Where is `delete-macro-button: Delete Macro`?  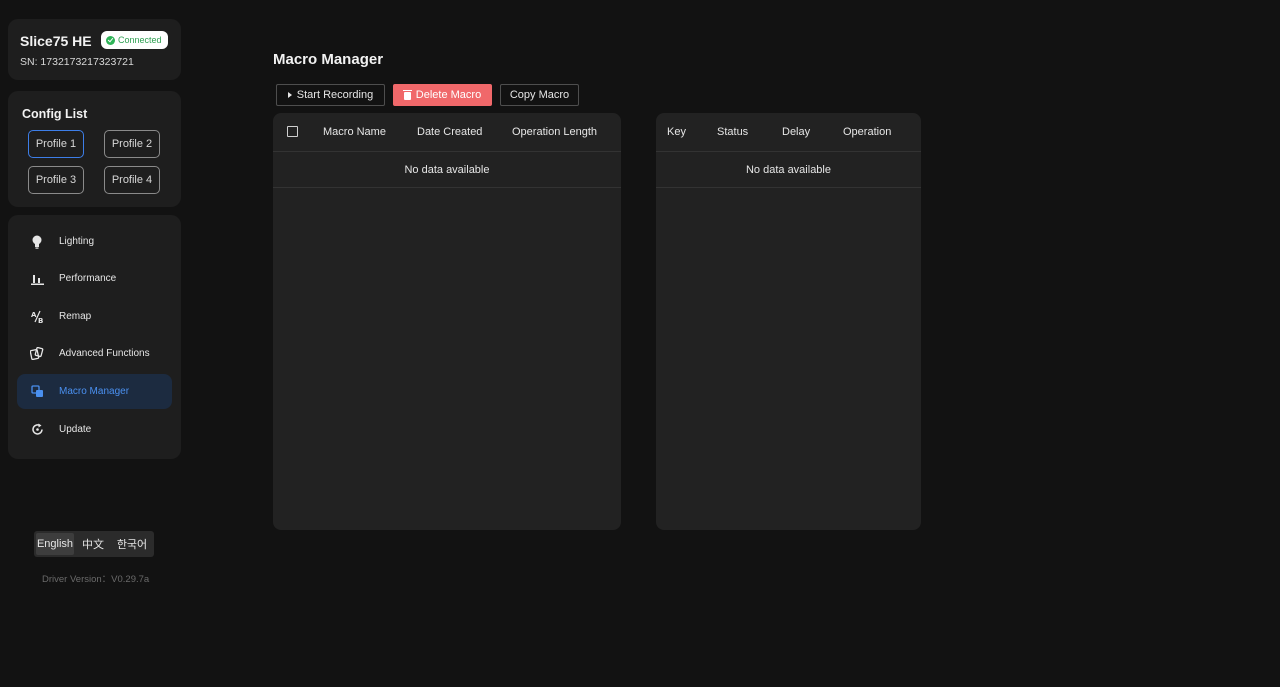 delete-macro-button: Delete Macro is located at coordinates (442, 95).